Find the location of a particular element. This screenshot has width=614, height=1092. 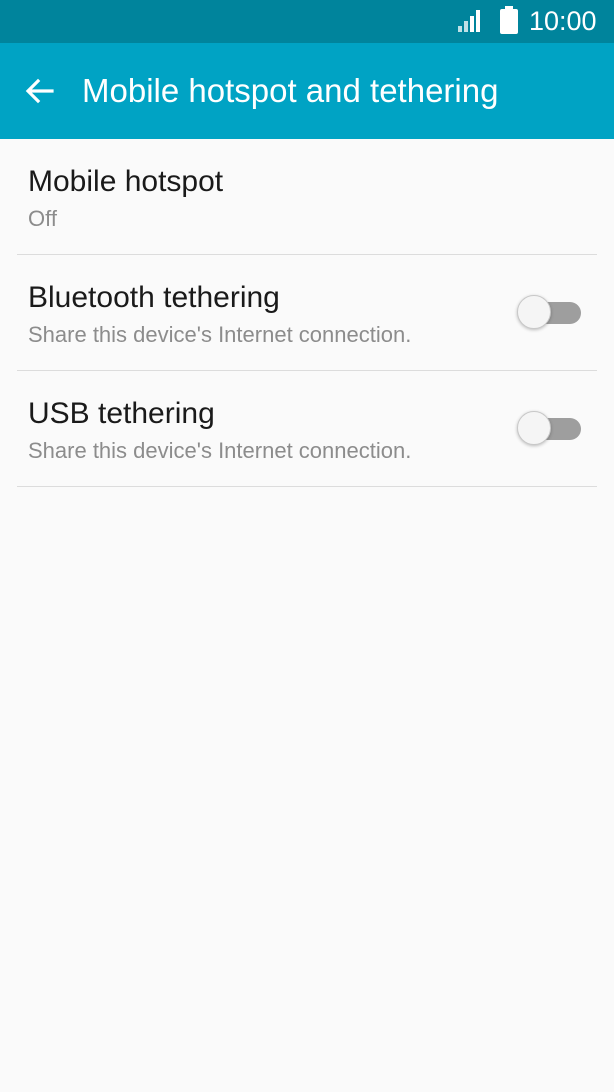

setting-title: Bluetooth tethering is located at coordinates (154, 297).